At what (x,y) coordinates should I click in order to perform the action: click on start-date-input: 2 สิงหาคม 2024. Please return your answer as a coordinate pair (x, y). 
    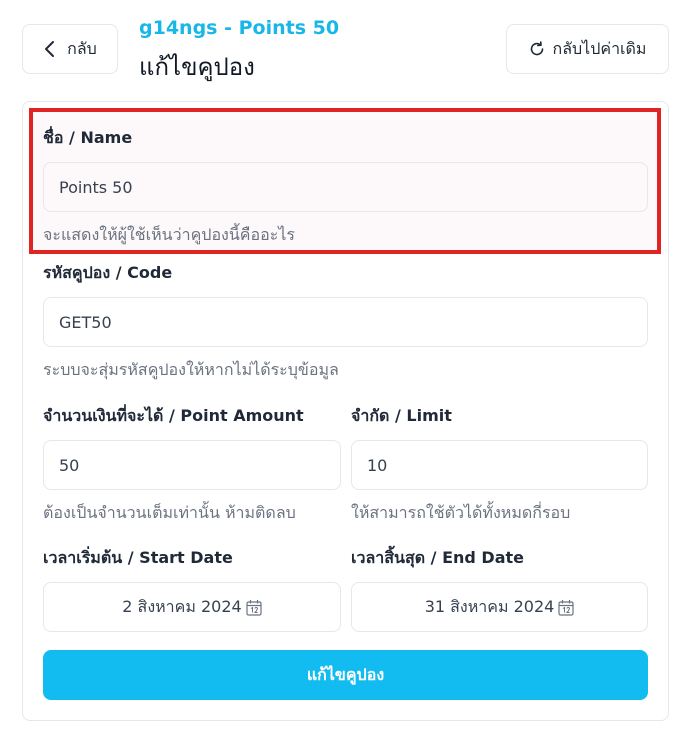
    Looking at the image, I should click on (192, 607).